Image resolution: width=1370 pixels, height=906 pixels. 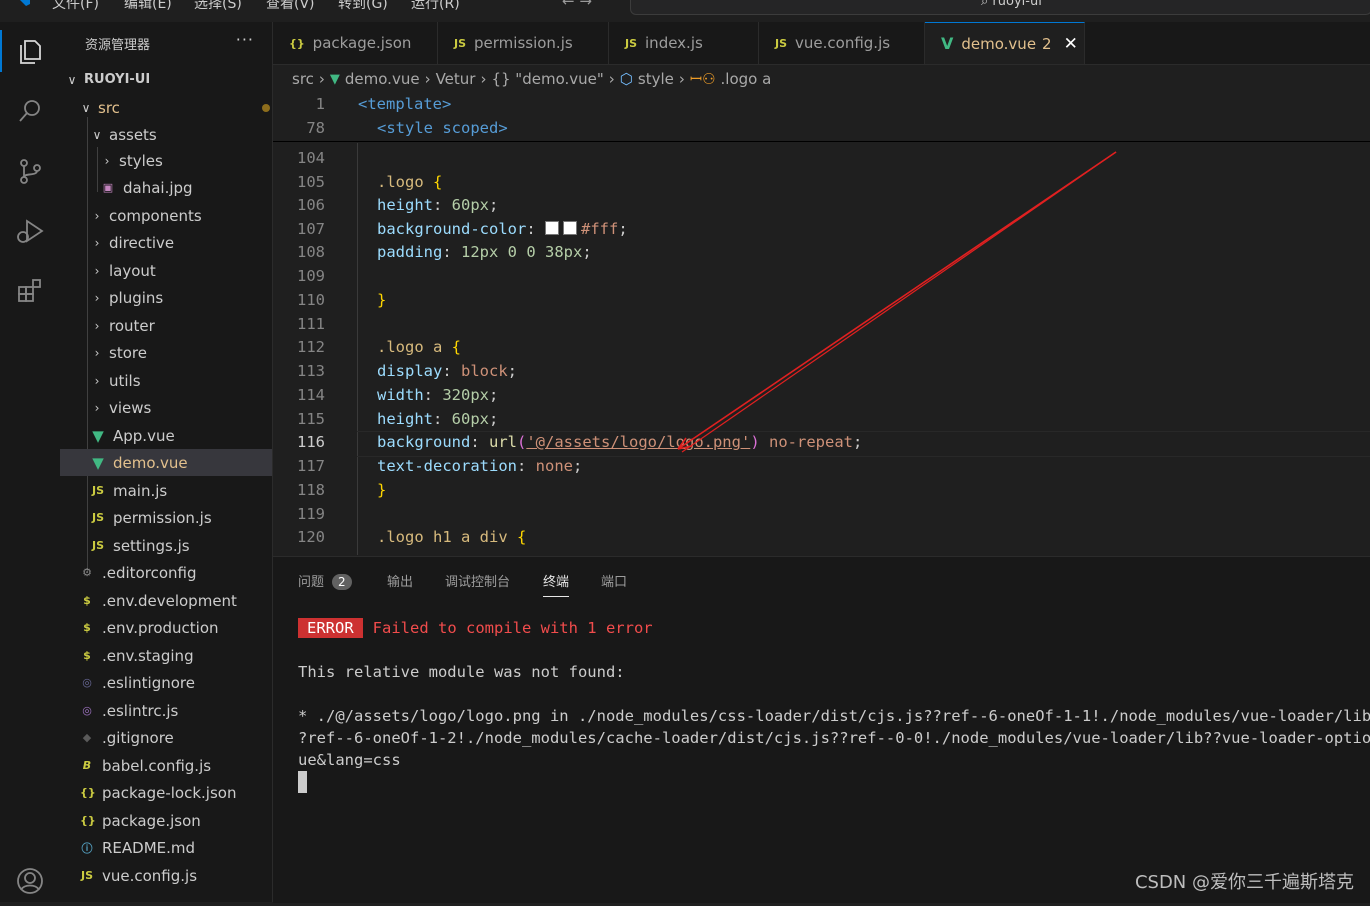 I want to click on tree-file-app-vue: ▼ App.vue, so click(x=166, y=435).